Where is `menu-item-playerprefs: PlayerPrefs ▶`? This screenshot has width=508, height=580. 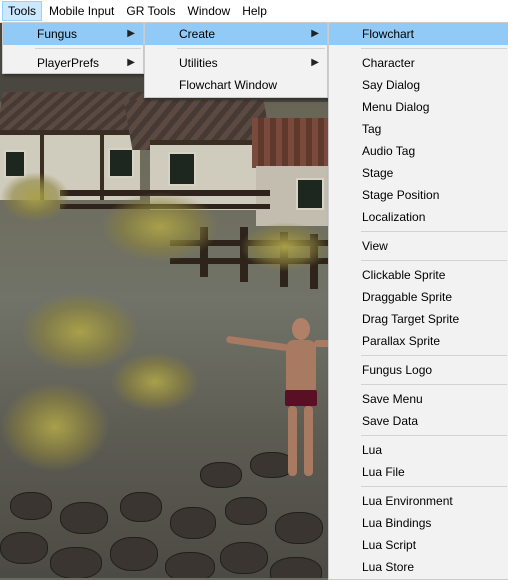
menu-item-playerprefs: PlayerPrefs ▶ is located at coordinates (73, 63).